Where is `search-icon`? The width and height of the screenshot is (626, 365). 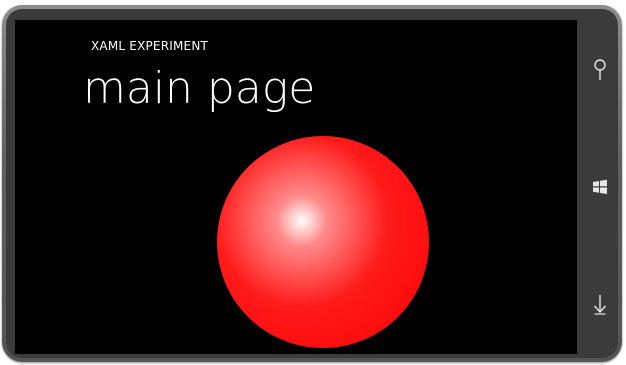
search-icon is located at coordinates (600, 69).